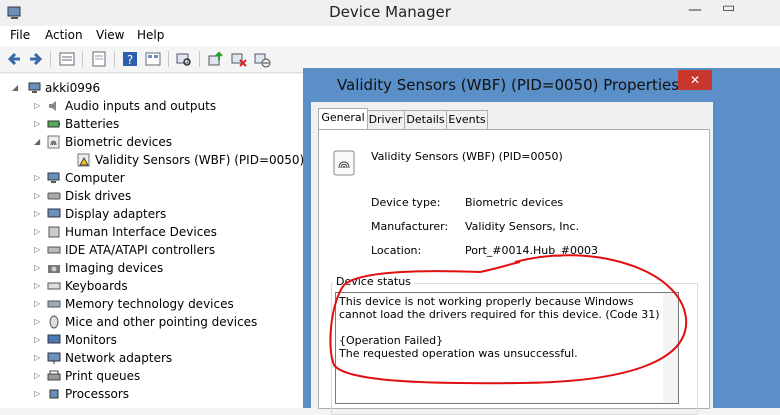 Image resolution: width=780 pixels, height=415 pixels. Describe the element at coordinates (239, 59) in the screenshot. I see `uninstall-device-icon` at that location.